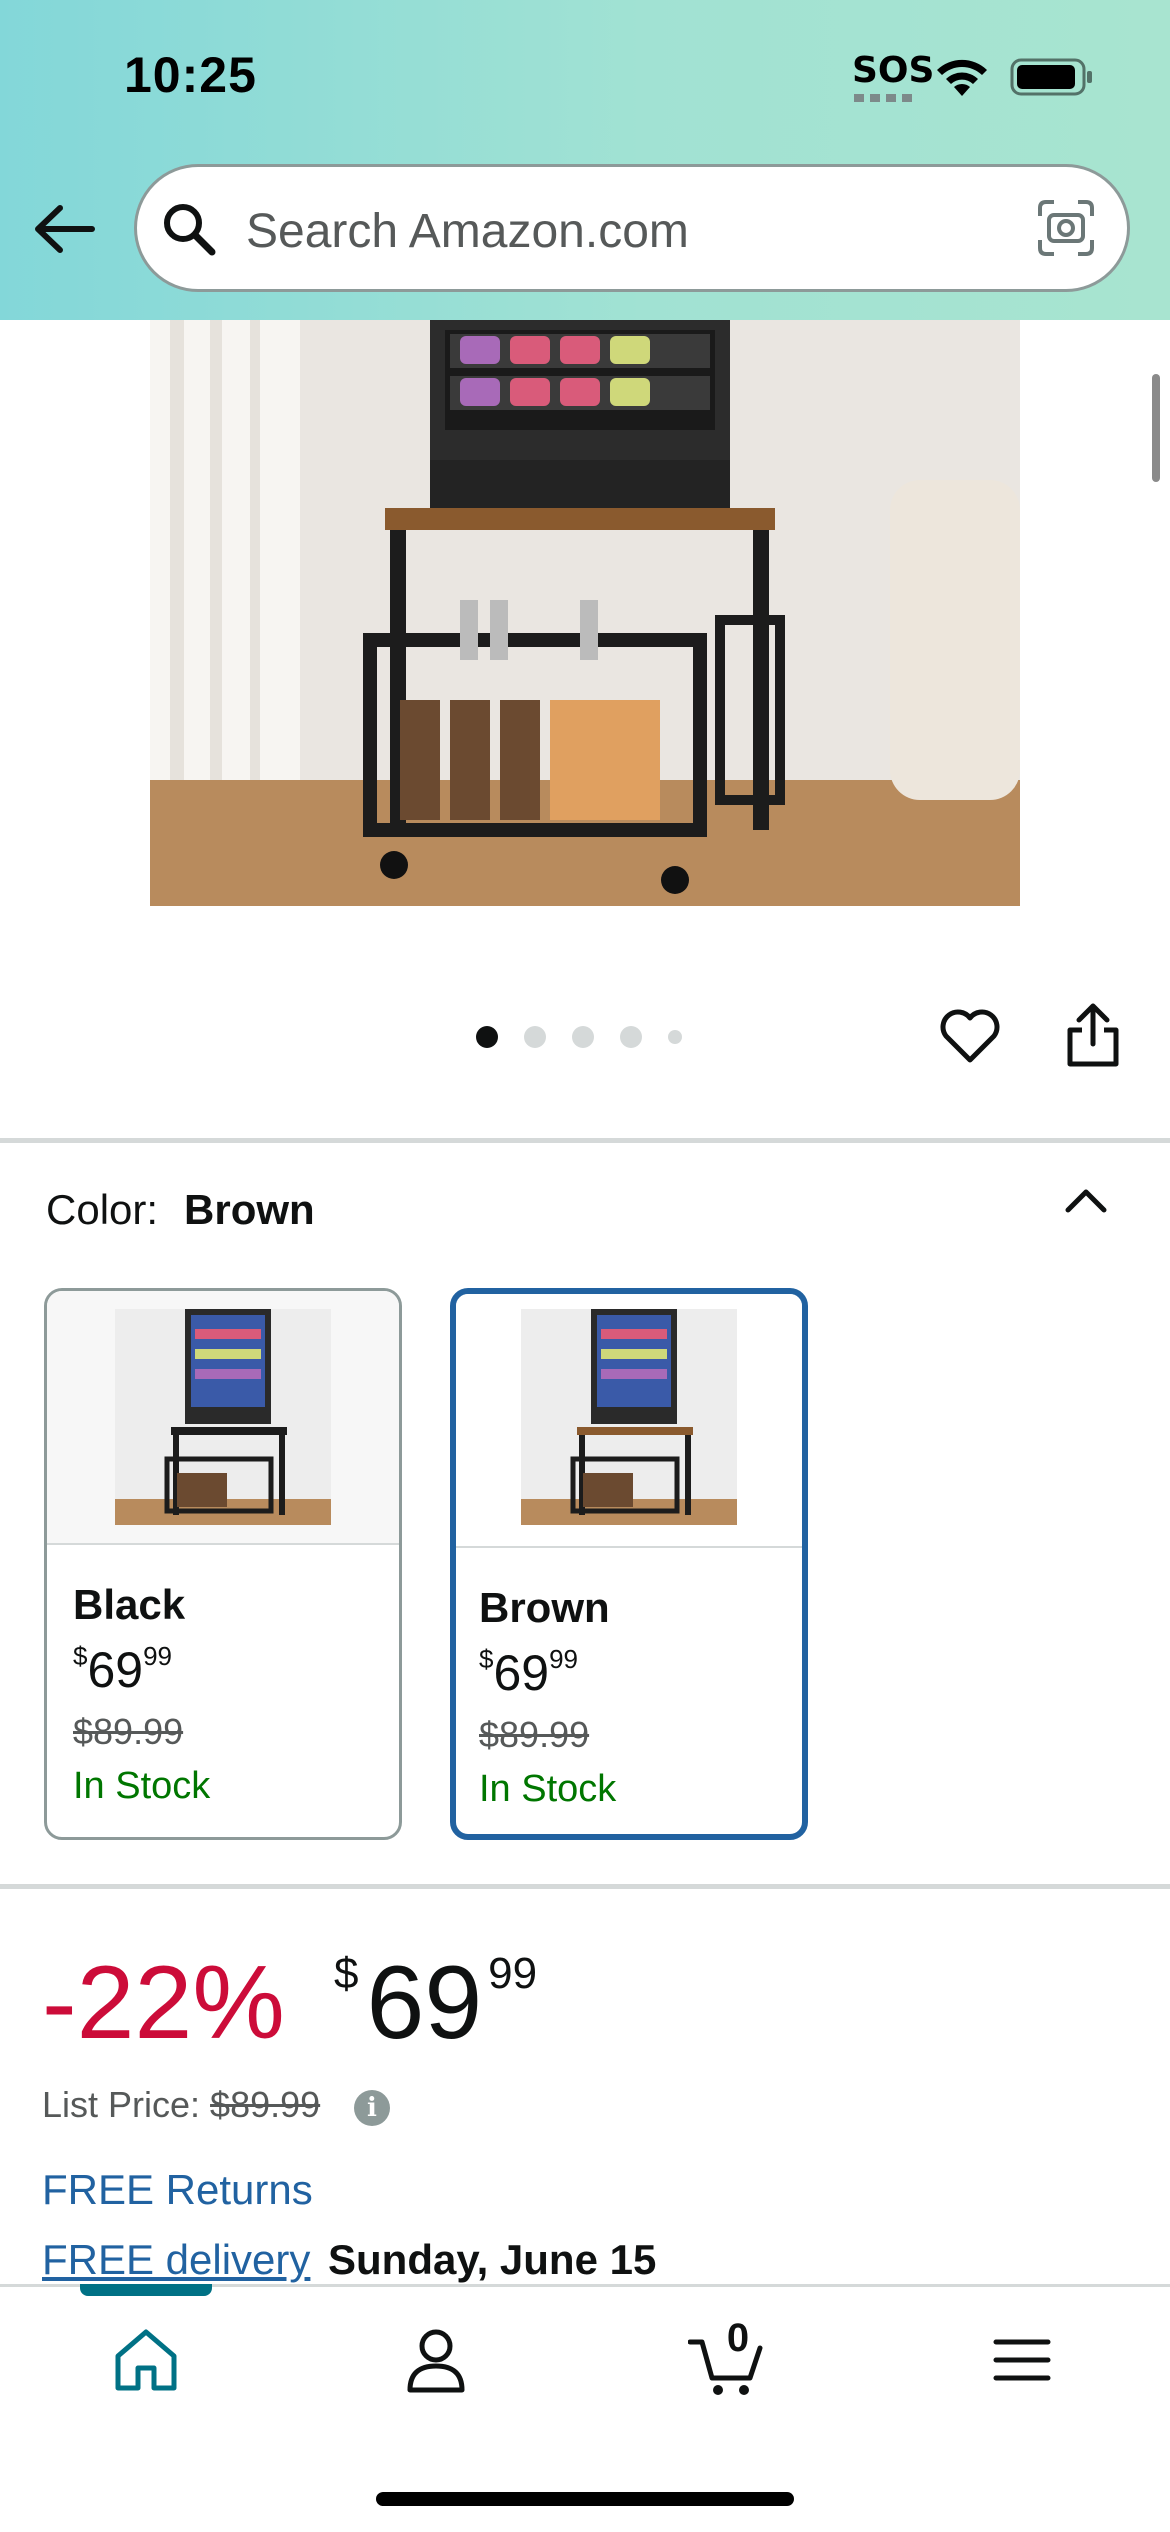 The image size is (1170, 2532). Describe the element at coordinates (436, 2003) in the screenshot. I see `current-price: $69 99` at that location.